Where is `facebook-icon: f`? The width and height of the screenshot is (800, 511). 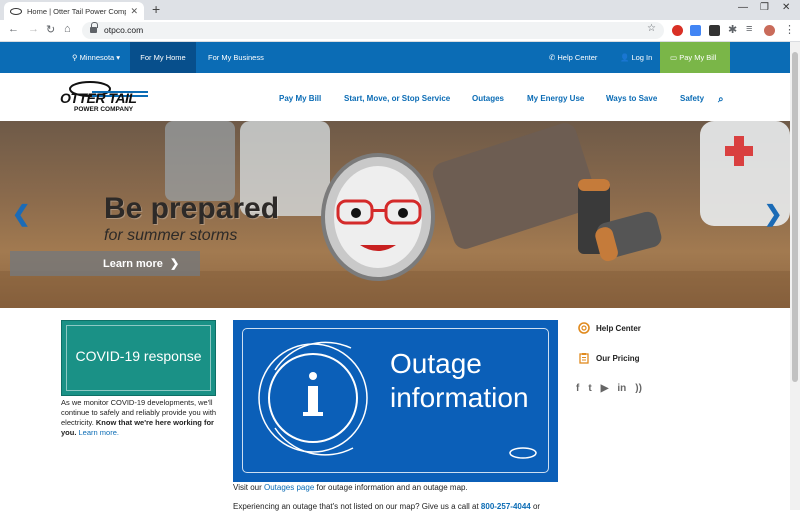
facebook-icon: f is located at coordinates (577, 388).